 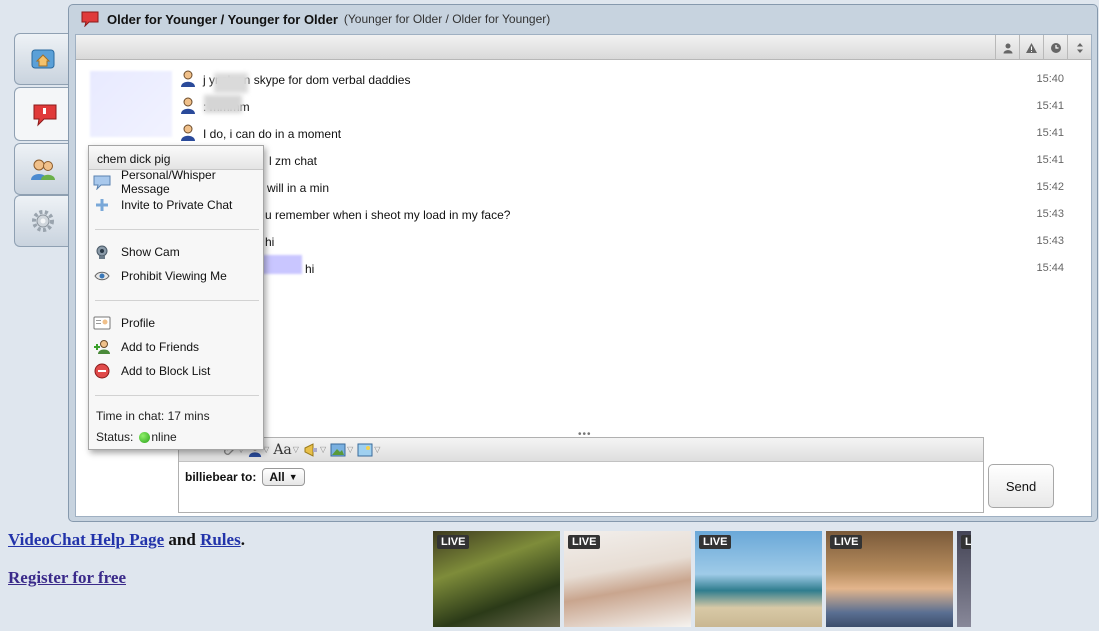 I want to click on home-icon, so click(x=42, y=59).